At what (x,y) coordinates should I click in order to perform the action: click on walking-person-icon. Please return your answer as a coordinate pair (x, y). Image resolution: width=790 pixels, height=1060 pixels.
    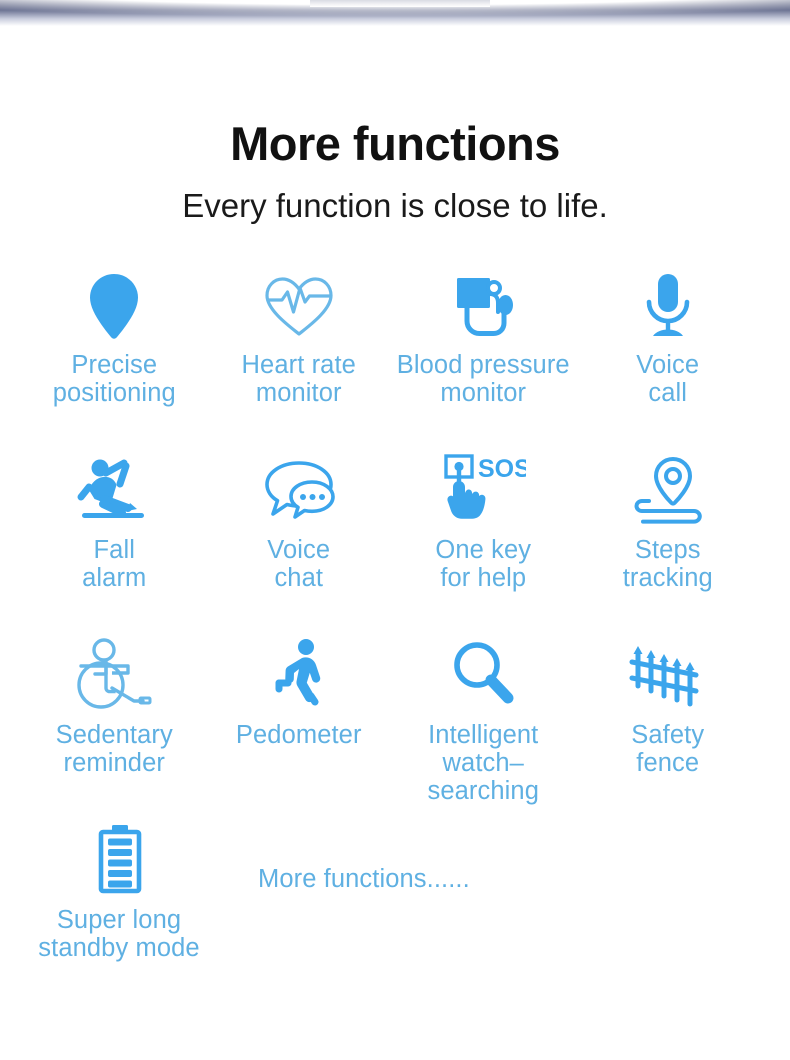
    Looking at the image, I should click on (299, 674).